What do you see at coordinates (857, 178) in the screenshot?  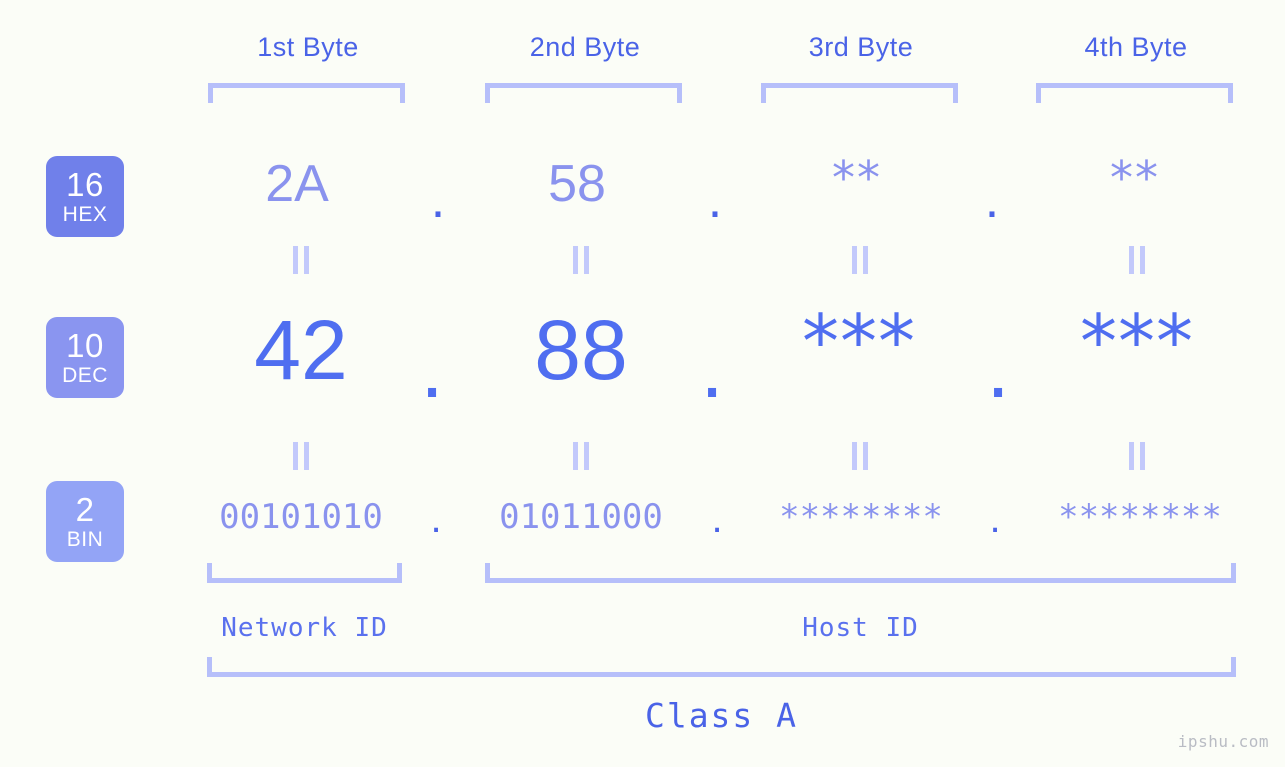 I see `hex-byte-3: **` at bounding box center [857, 178].